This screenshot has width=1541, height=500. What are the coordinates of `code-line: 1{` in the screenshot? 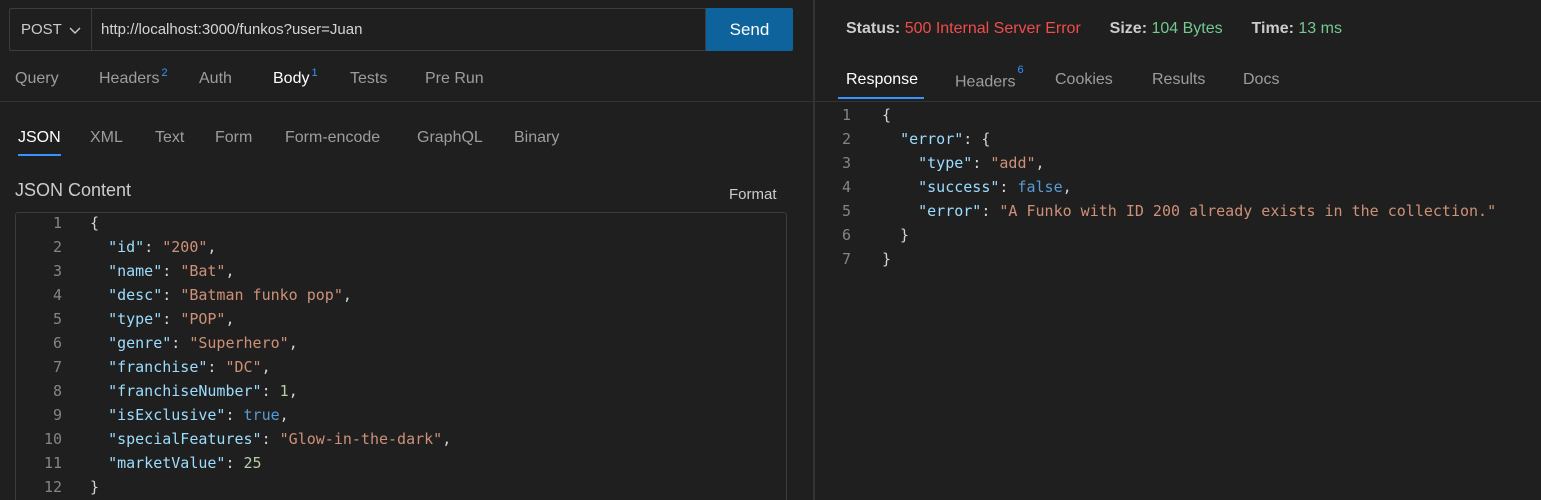 It's located at (401, 223).